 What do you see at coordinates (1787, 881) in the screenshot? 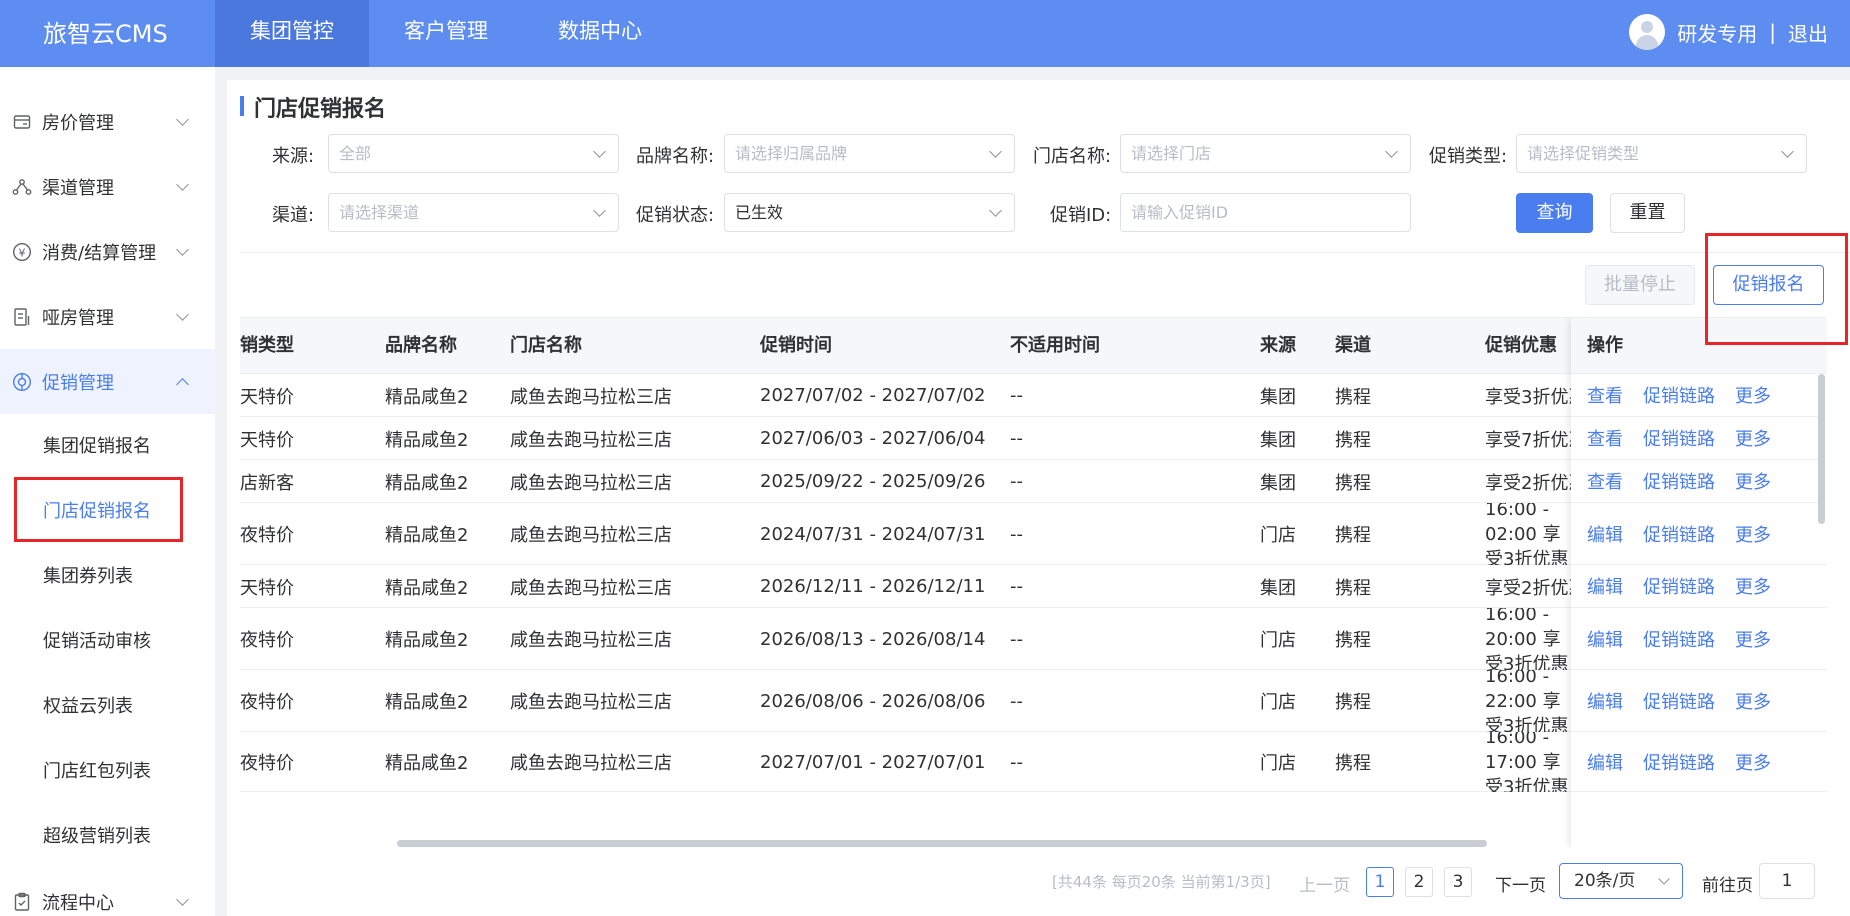
I see `goto-page-input: 1` at bounding box center [1787, 881].